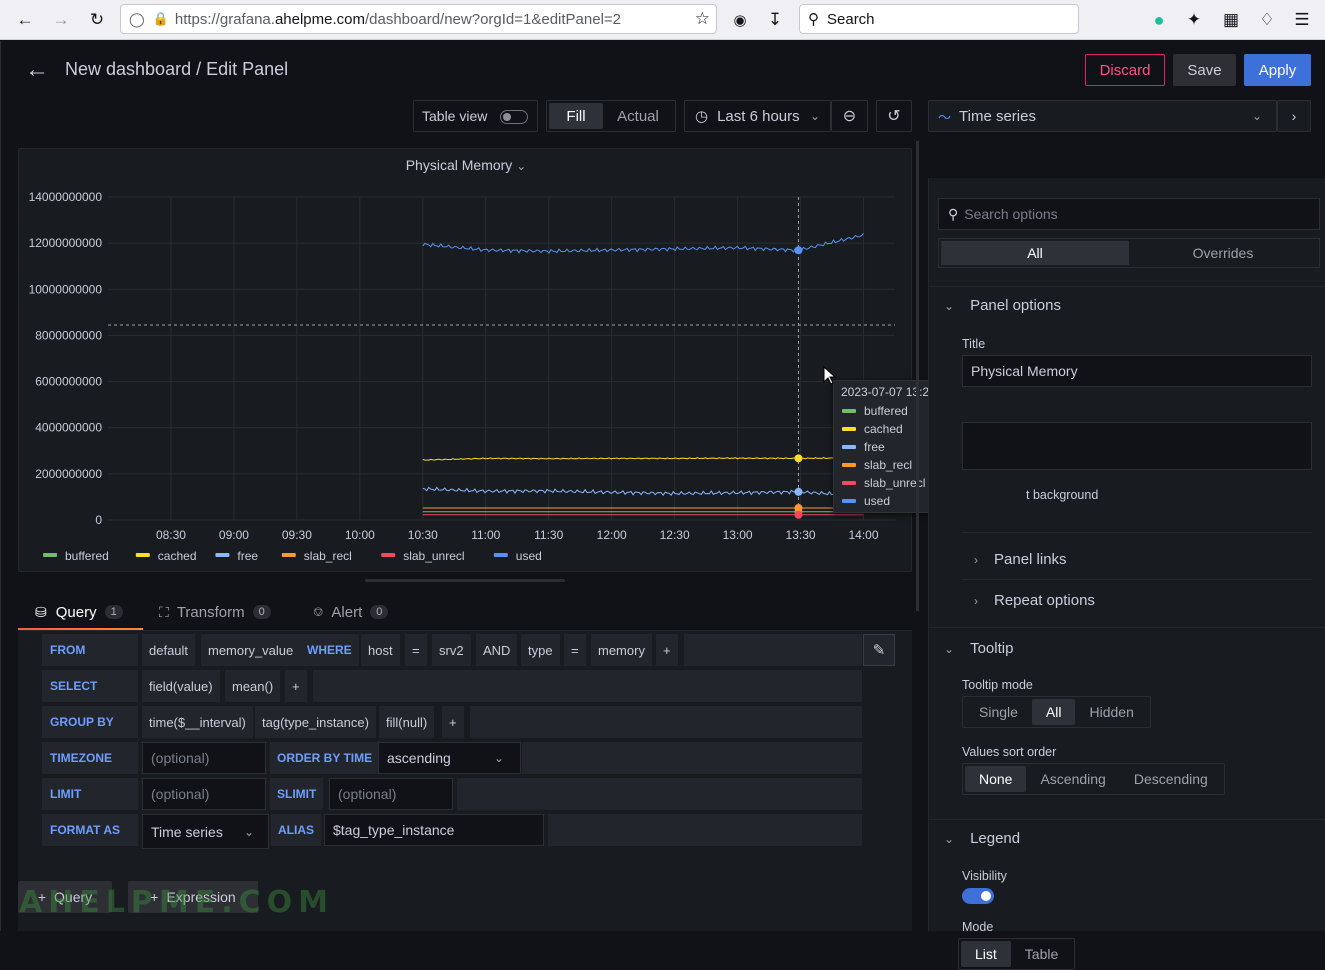 This screenshot has height=970, width=1325. Describe the element at coordinates (449, 758) in the screenshot. I see `order-by-select: ascending ⌄` at that location.